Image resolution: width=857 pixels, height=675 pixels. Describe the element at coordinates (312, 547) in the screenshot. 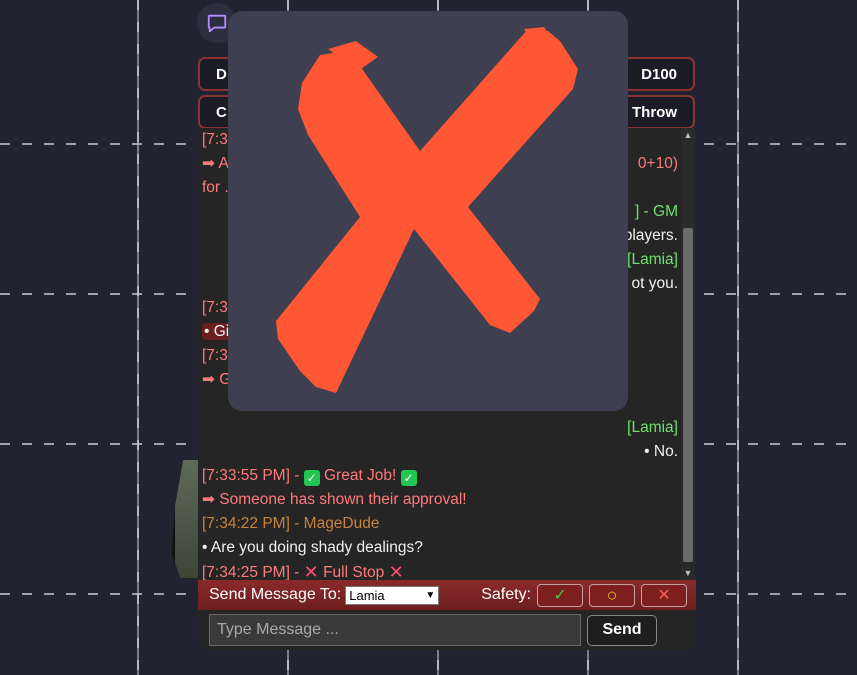

I see `message-text: • Are you doing shady dealings?` at that location.